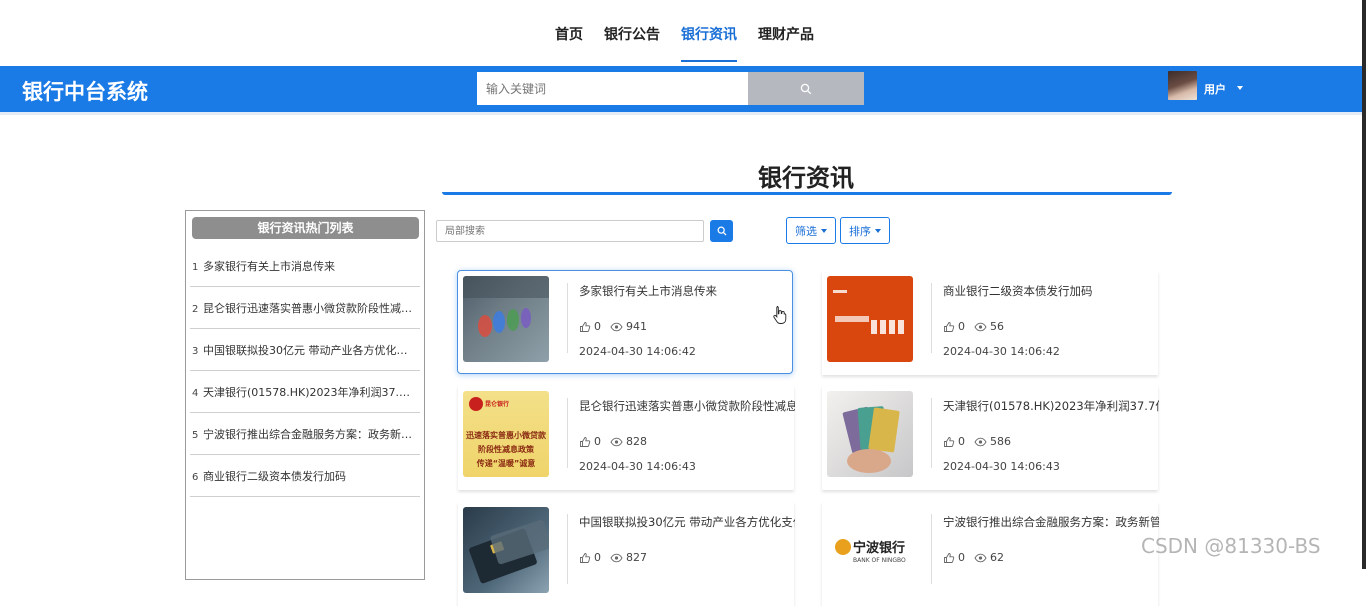  What do you see at coordinates (997, 326) in the screenshot?
I see `view-count: 56` at bounding box center [997, 326].